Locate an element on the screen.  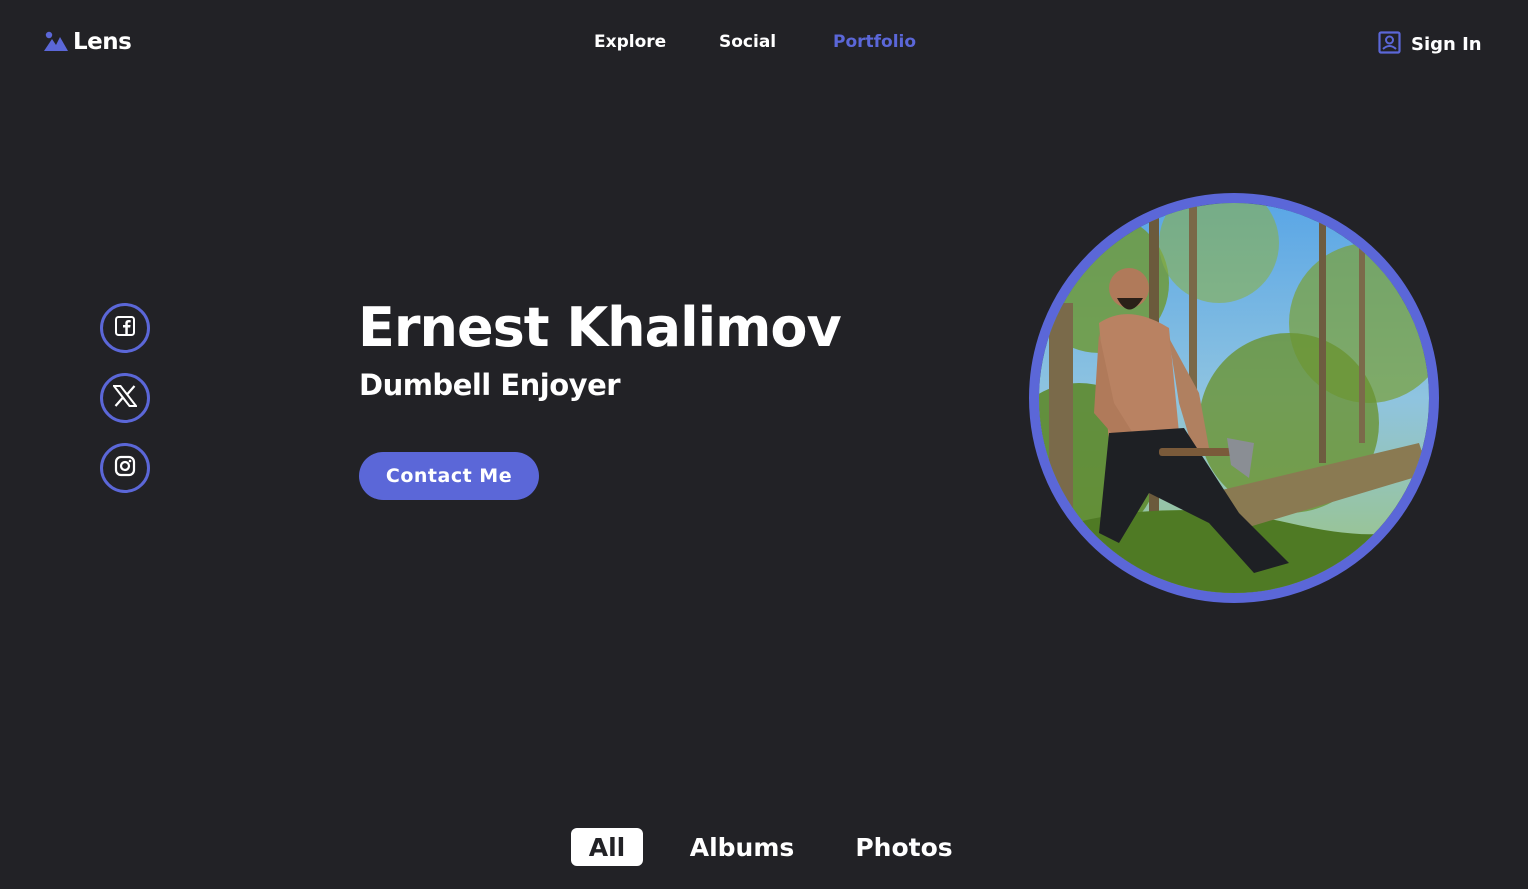
profile-avatar is located at coordinates (1234, 398).